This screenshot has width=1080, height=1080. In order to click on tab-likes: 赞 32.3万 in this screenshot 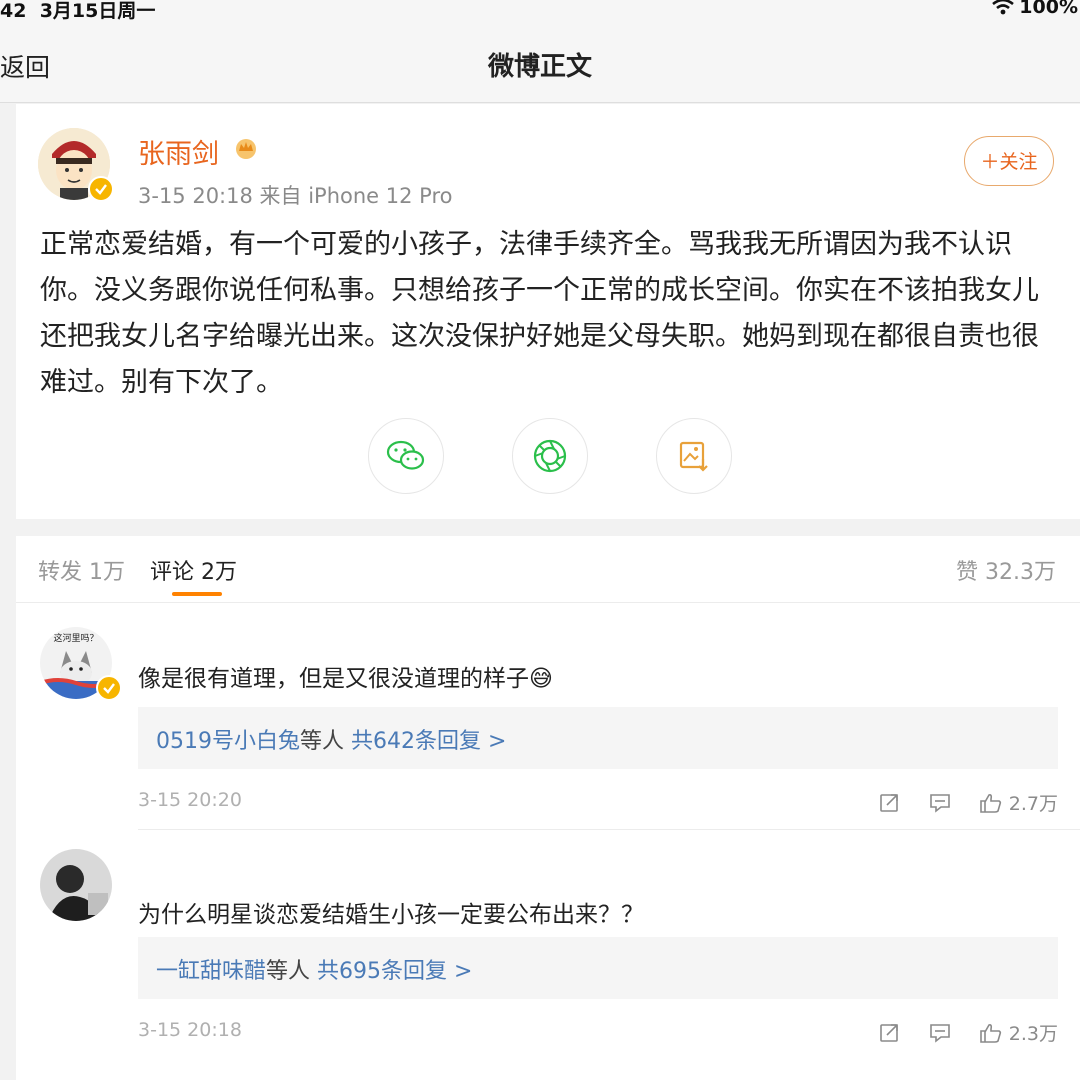, I will do `click(1006, 570)`.